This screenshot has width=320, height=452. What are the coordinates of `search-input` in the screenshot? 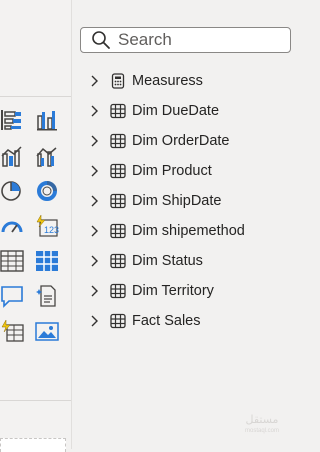 It's located at (193, 40).